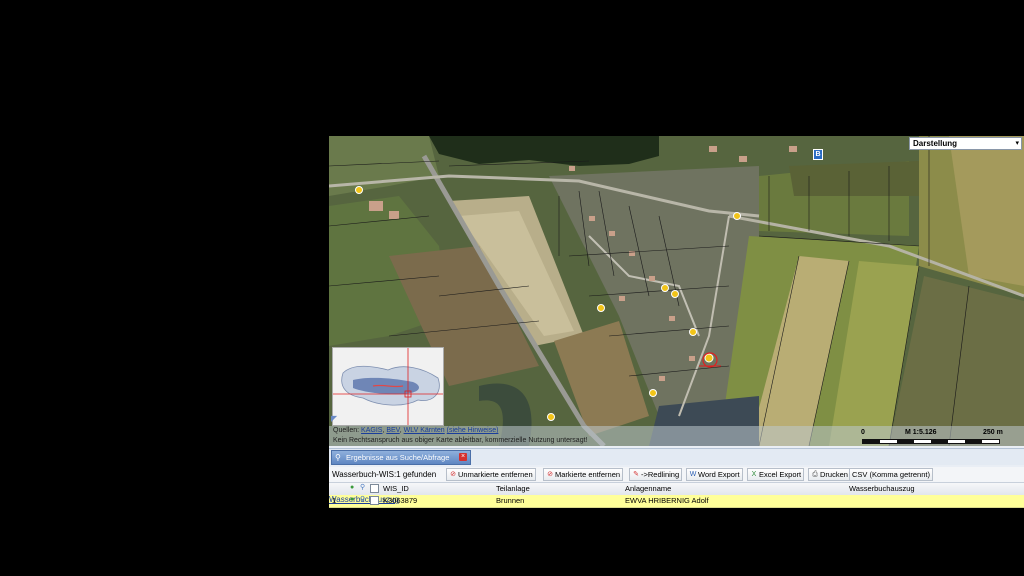 The image size is (1024, 576). What do you see at coordinates (965, 143) in the screenshot?
I see `layer-select: Darstellung ▾` at bounding box center [965, 143].